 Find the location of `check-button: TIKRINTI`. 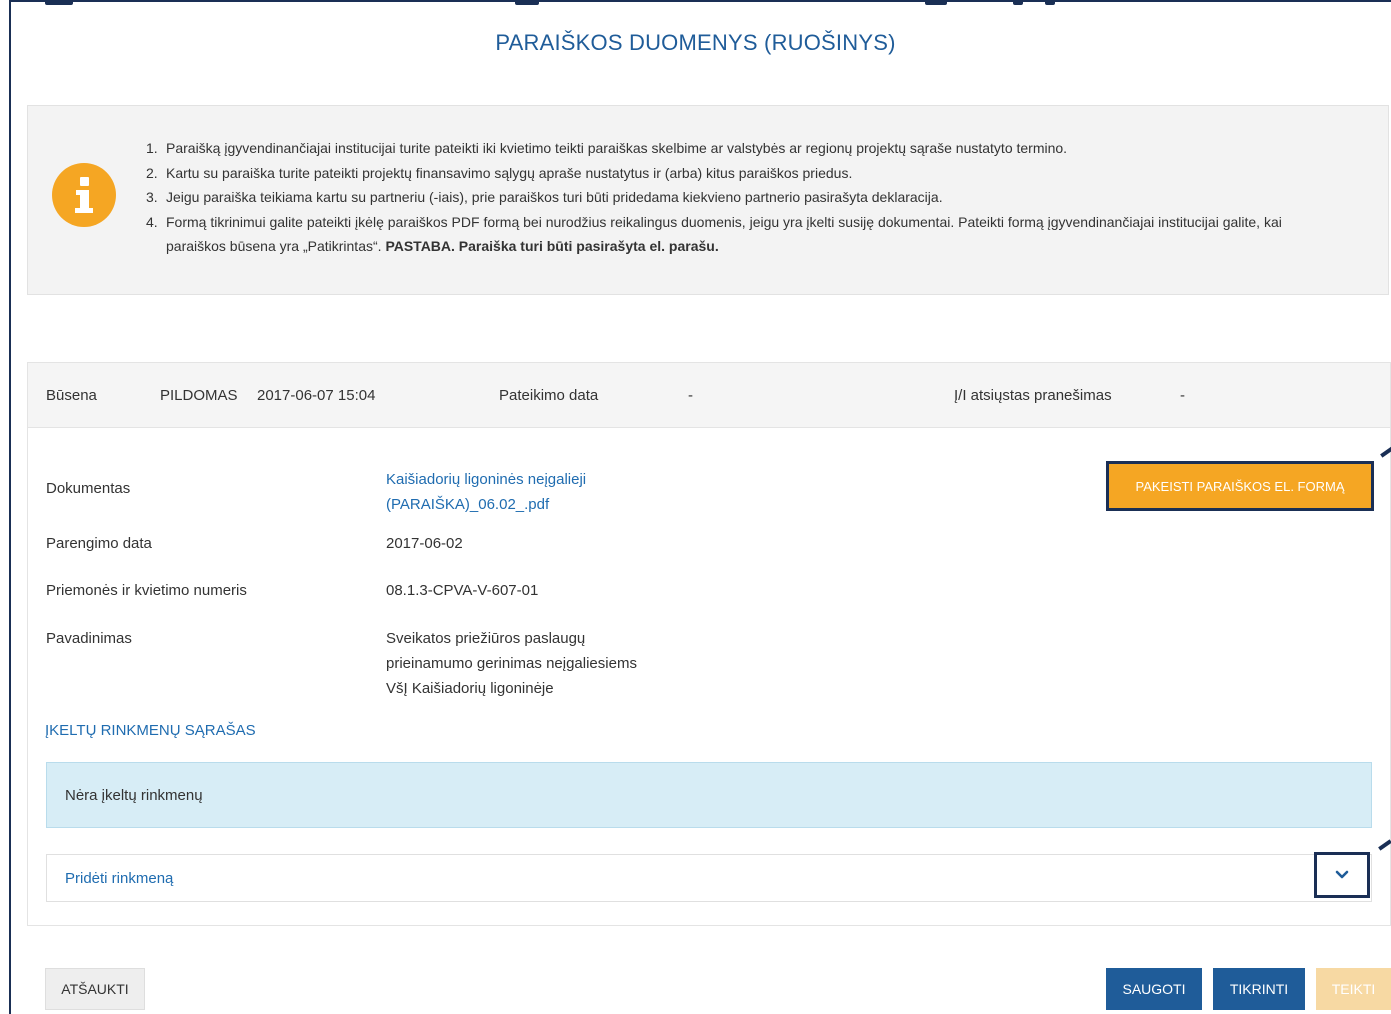

check-button: TIKRINTI is located at coordinates (1259, 989).